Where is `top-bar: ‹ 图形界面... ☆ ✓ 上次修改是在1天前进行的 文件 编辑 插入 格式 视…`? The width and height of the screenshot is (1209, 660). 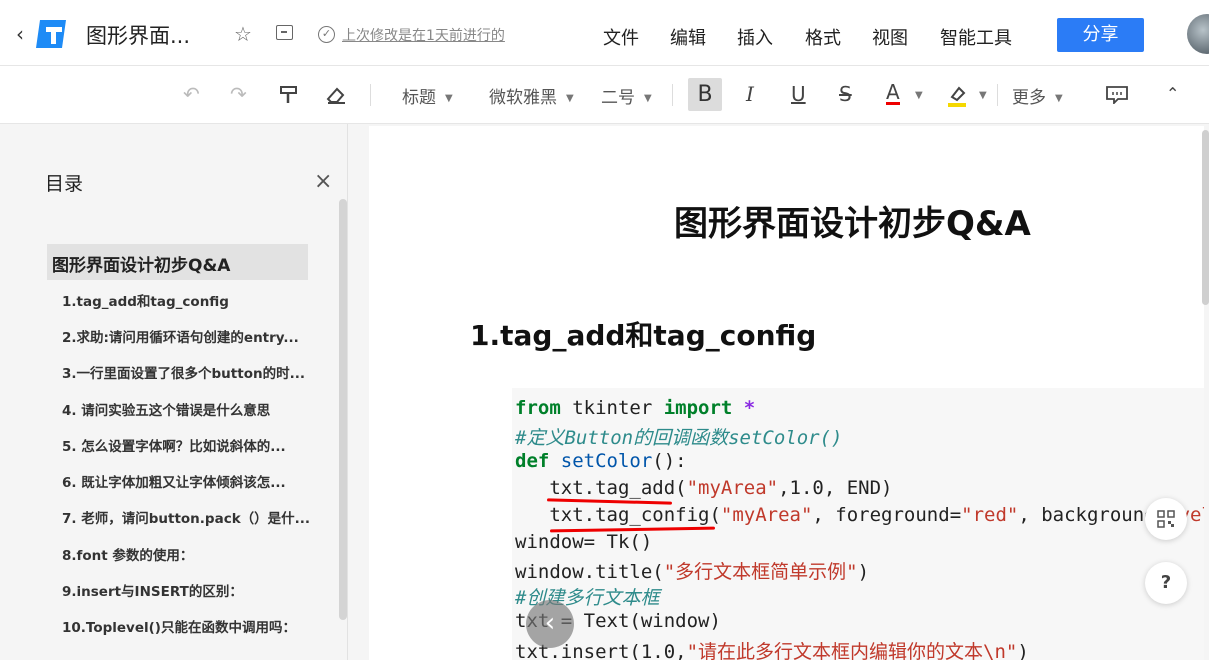
top-bar: ‹ 图形界面... ☆ ✓ 上次修改是在1天前进行的 文件 编辑 插入 格式 视… is located at coordinates (604, 33).